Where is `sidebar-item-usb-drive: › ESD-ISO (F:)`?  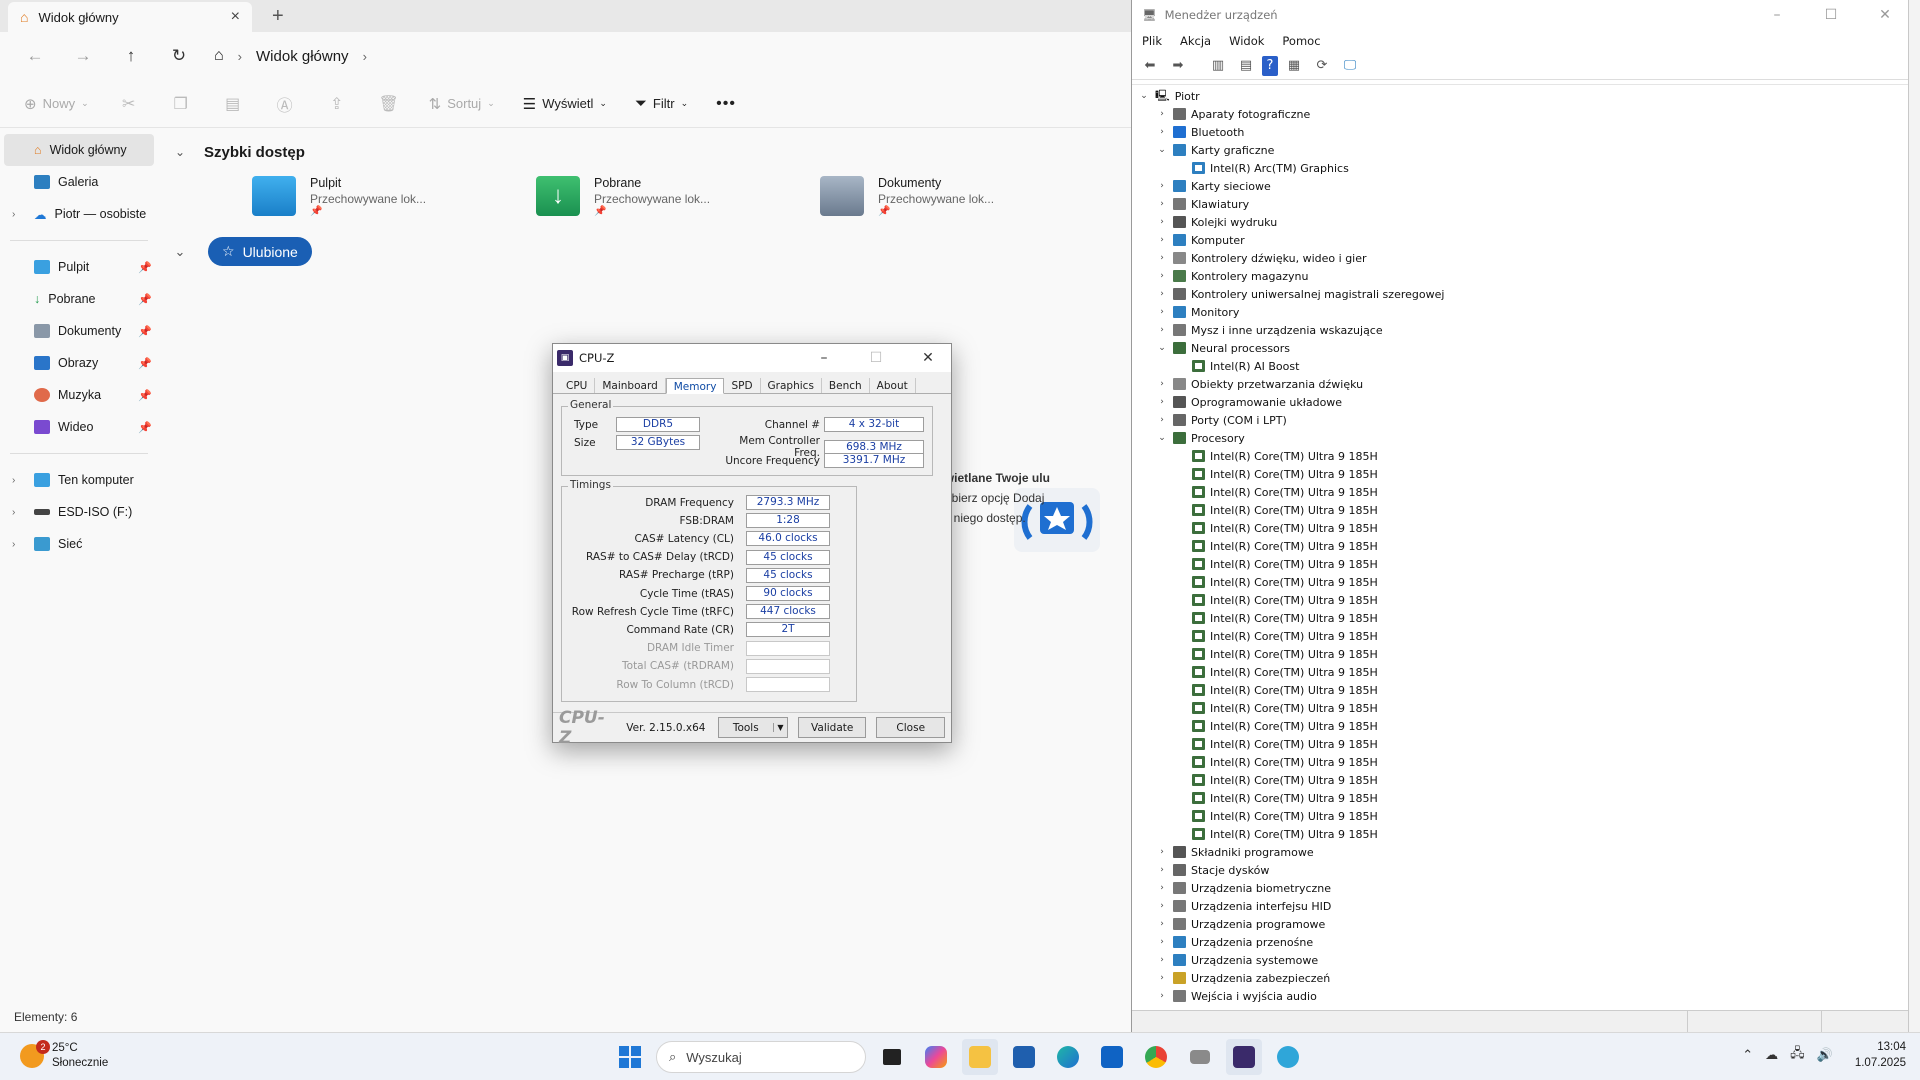
sidebar-item-usb-drive: › ESD-ISO (F:) is located at coordinates (79, 512).